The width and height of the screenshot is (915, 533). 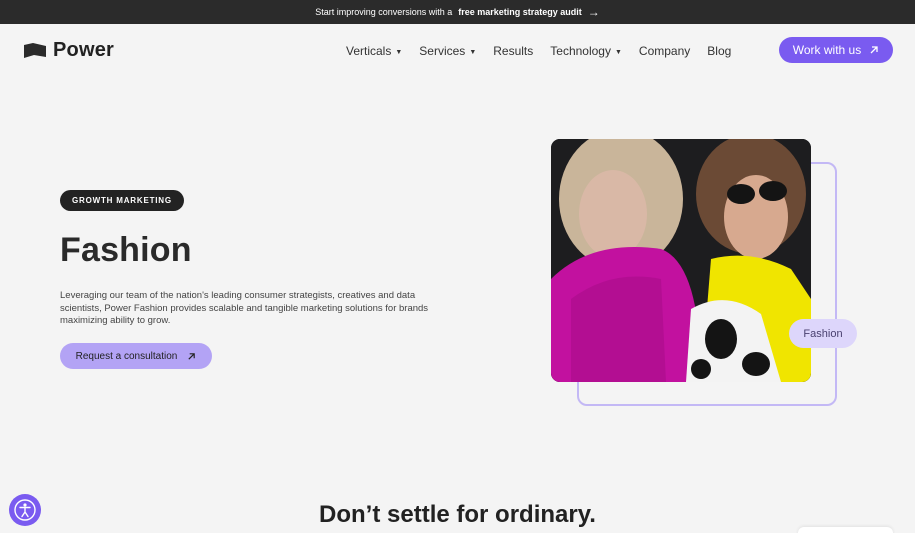 I want to click on accessibility-button, so click(x=25, y=510).